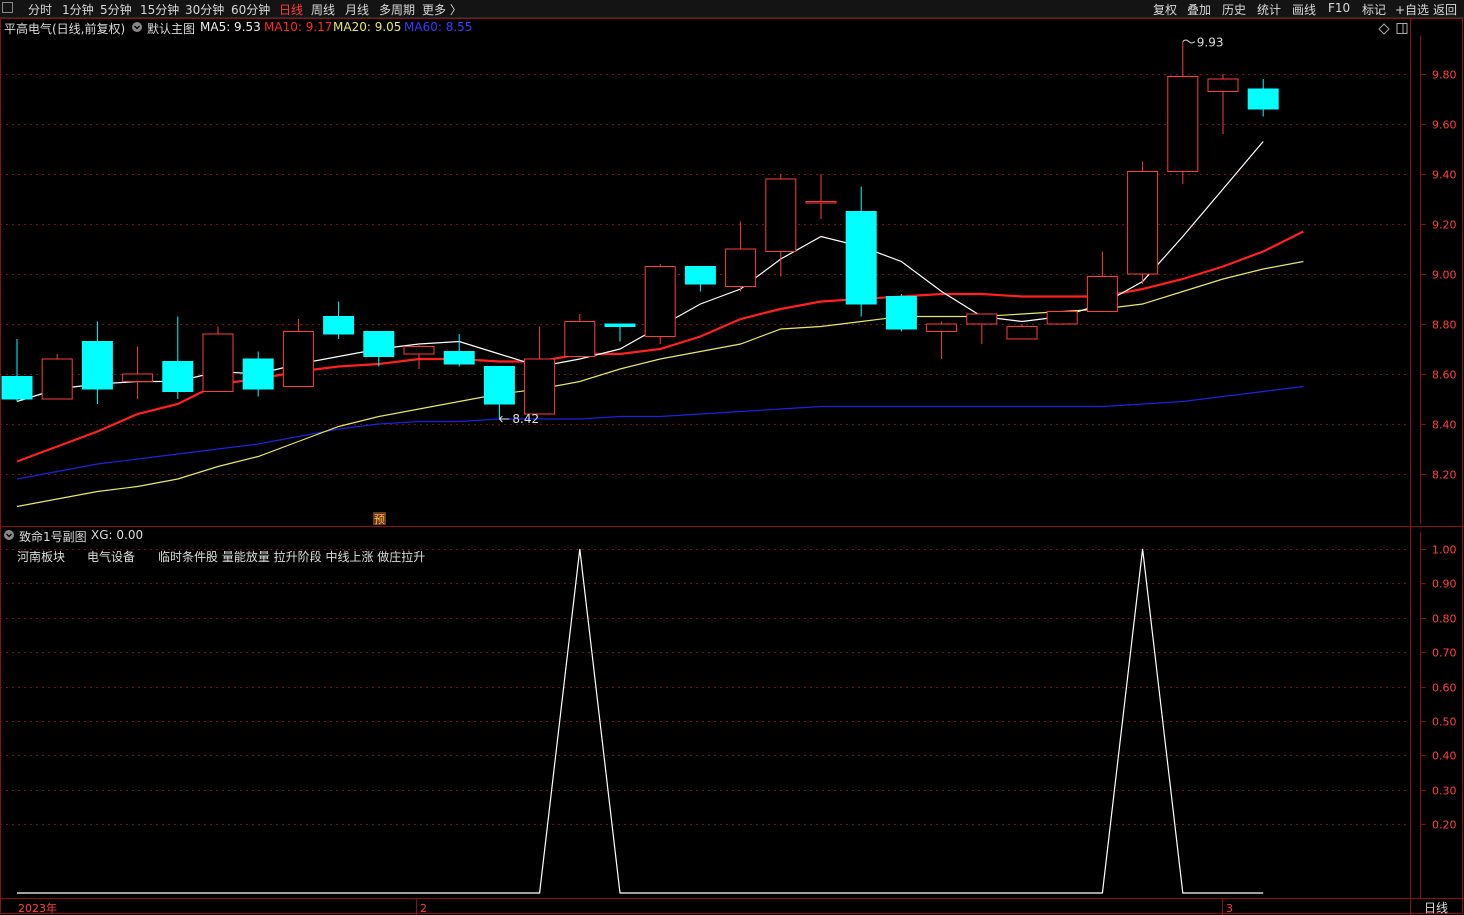 The image size is (1464, 915). What do you see at coordinates (1444, 791) in the screenshot?
I see `y-tick-label: 0.30` at bounding box center [1444, 791].